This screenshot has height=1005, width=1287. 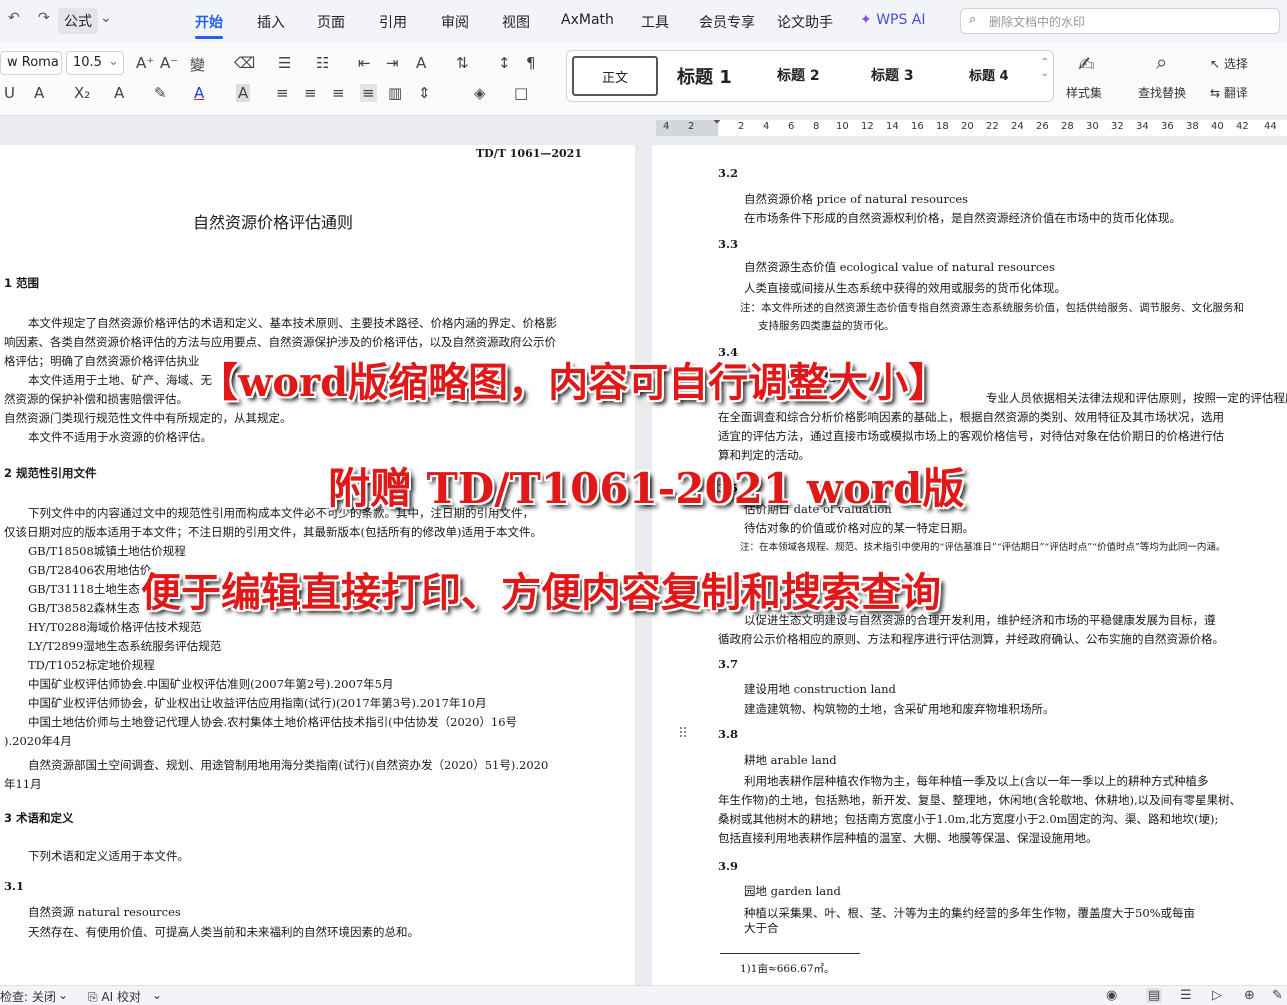 I want to click on drag-handle-icon: ⠿, so click(x=683, y=734).